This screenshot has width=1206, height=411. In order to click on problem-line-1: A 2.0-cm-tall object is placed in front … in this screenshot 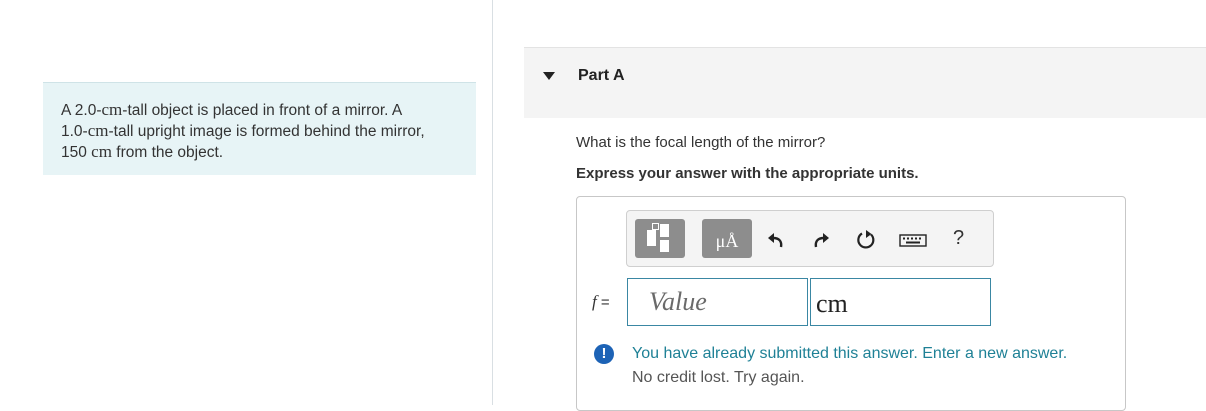, I will do `click(232, 109)`.